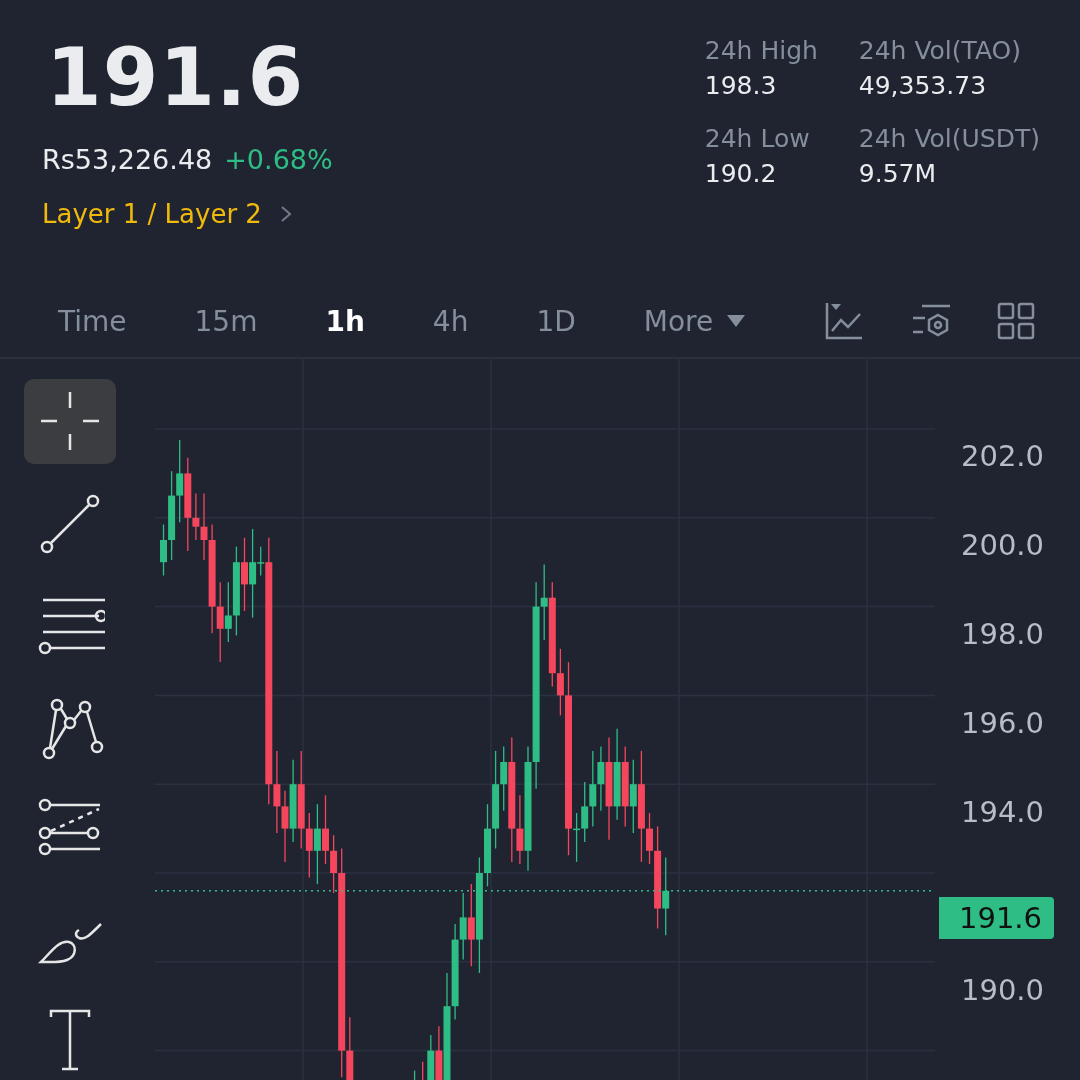 This screenshot has width=1080, height=1080. Describe the element at coordinates (949, 138) in the screenshot. I see `stat-label: 24h Vol(USDT)` at that location.